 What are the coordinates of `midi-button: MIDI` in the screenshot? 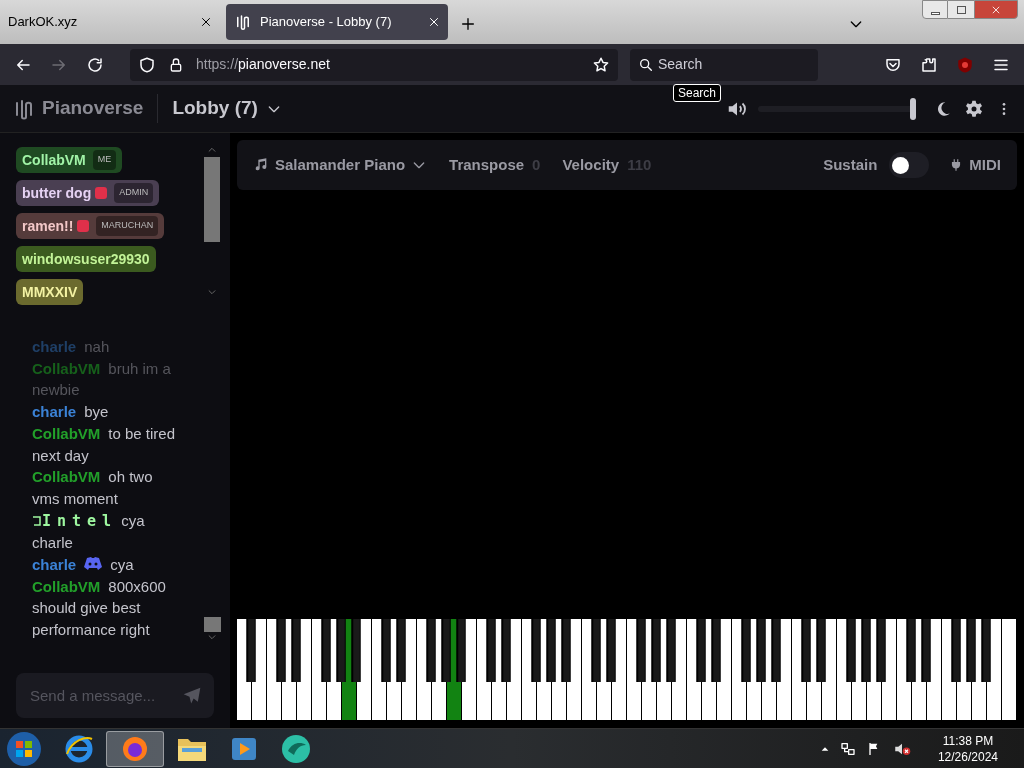 It's located at (975, 165).